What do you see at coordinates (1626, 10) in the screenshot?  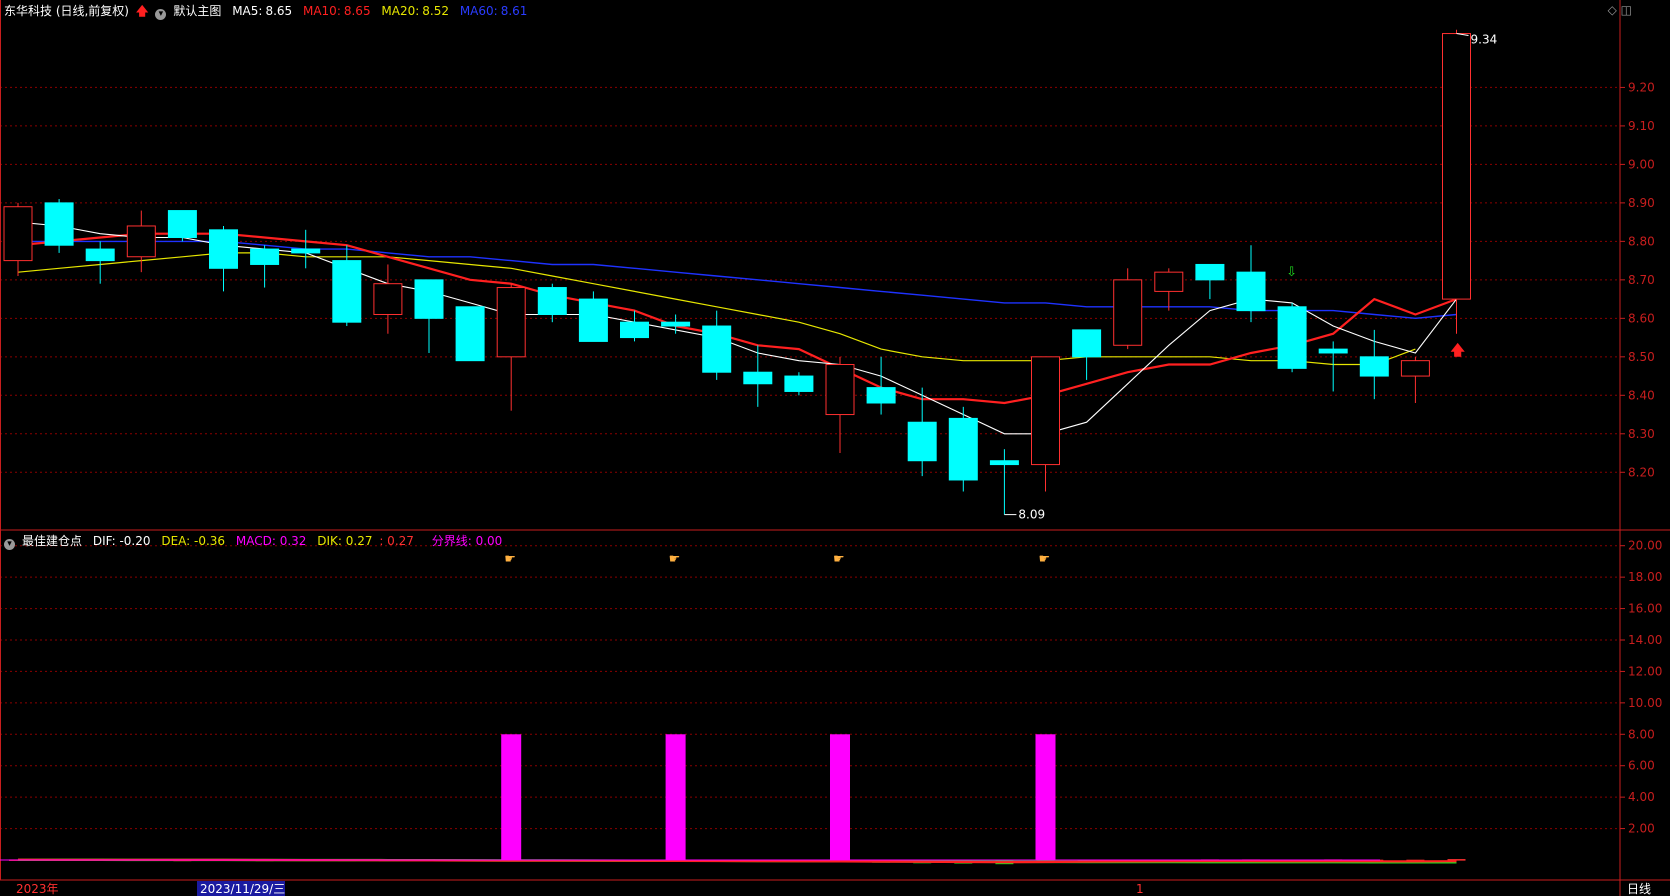 I see `panel-toggle-icon: ◫` at bounding box center [1626, 10].